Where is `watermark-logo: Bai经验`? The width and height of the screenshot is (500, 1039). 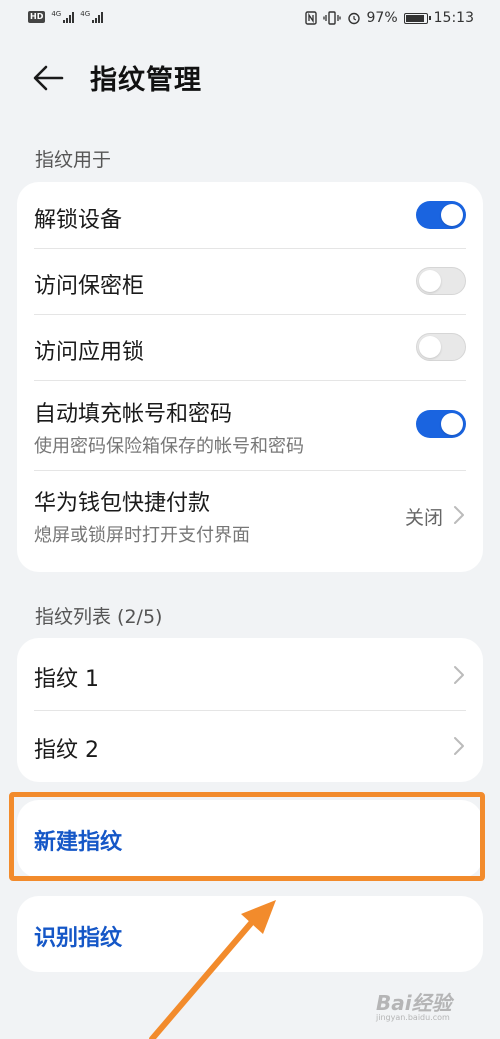 watermark-logo: Bai经验 is located at coordinates (414, 1003).